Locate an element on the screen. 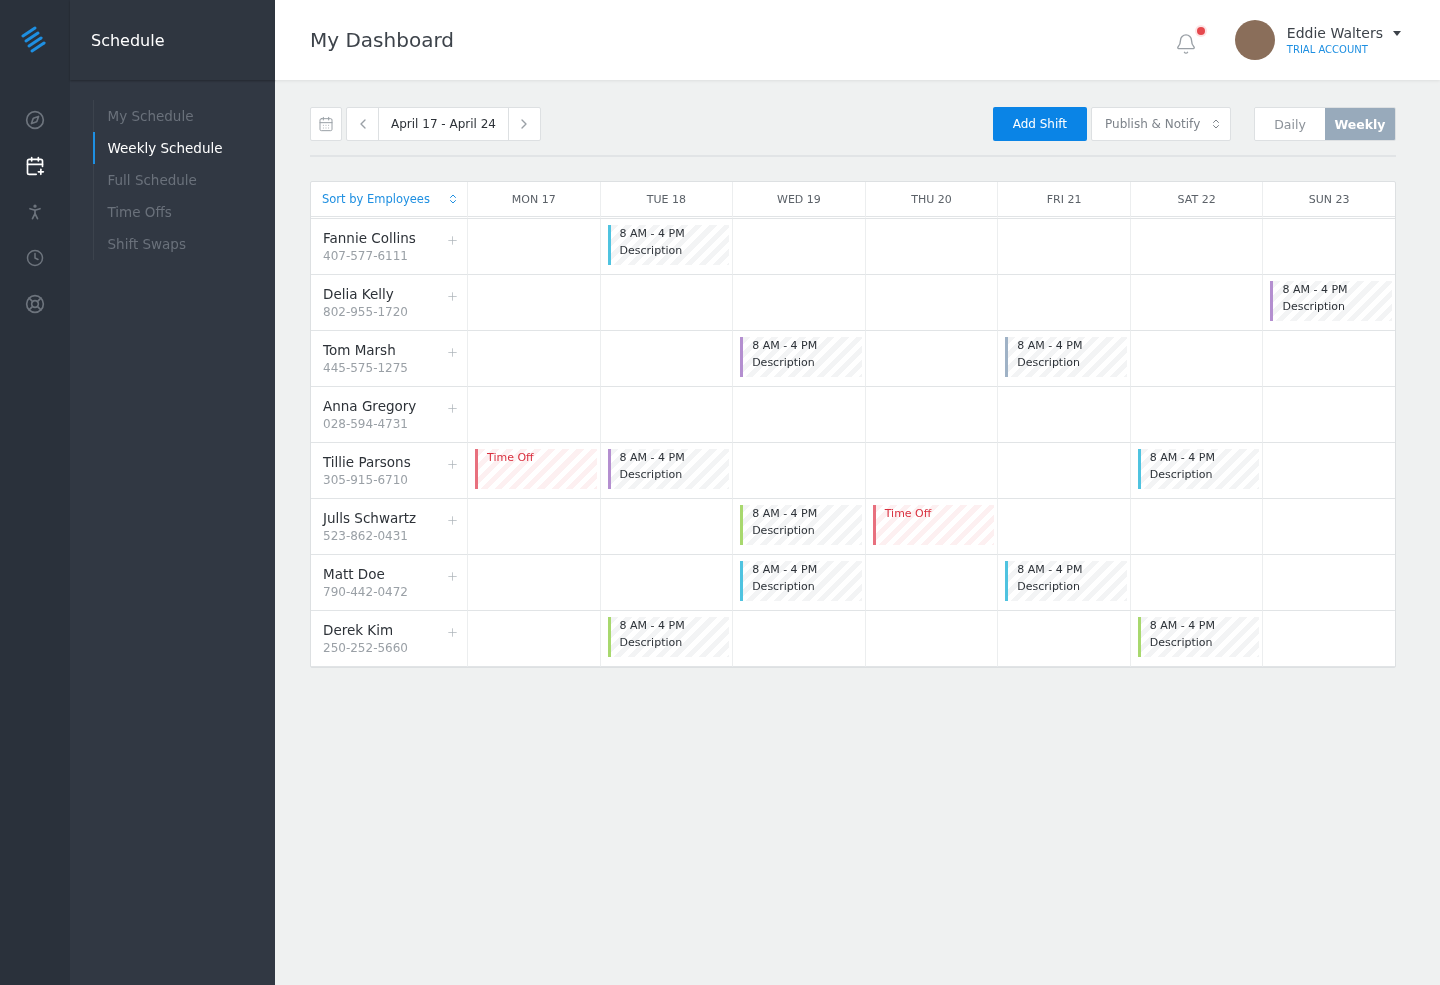  calendar-plus-icon is located at coordinates (35, 166).